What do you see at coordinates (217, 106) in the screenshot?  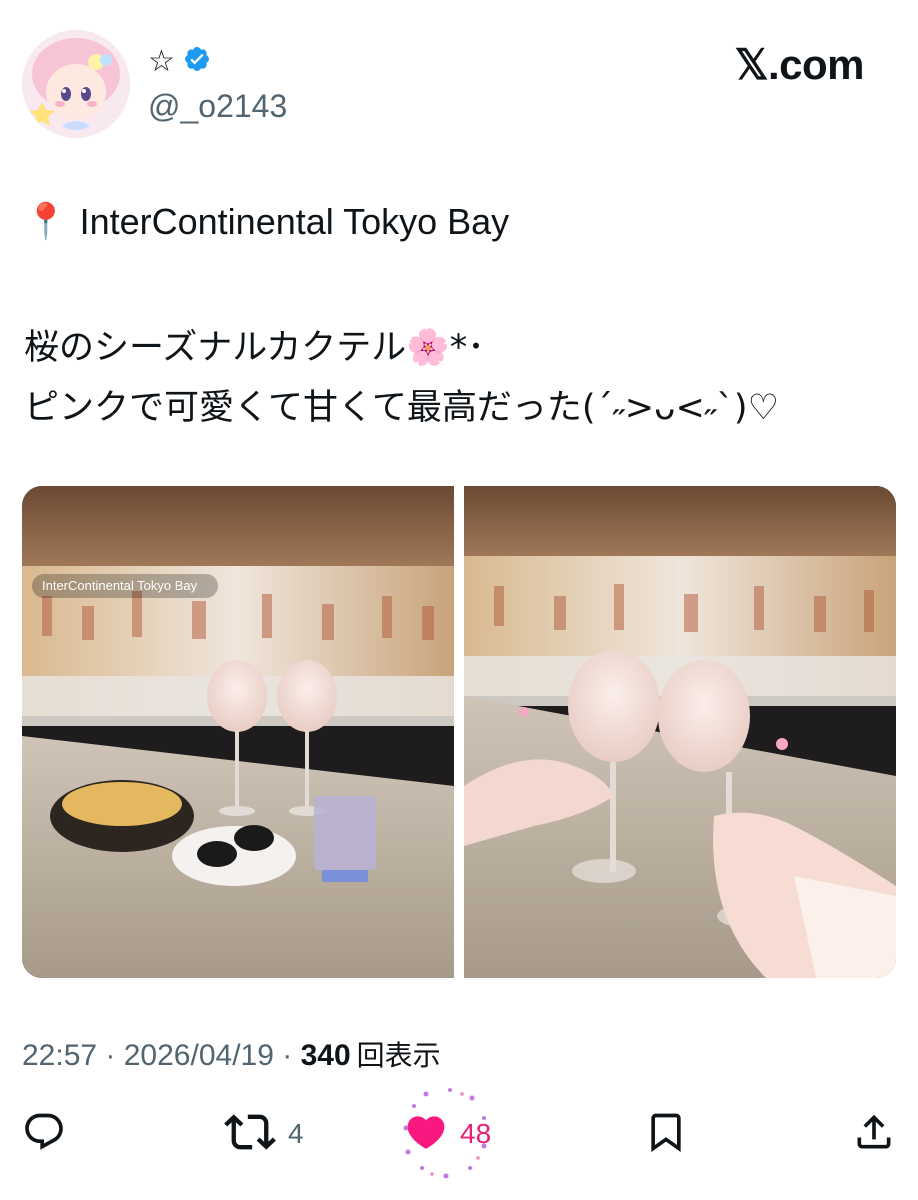 I see `user-handle: @_o2143` at bounding box center [217, 106].